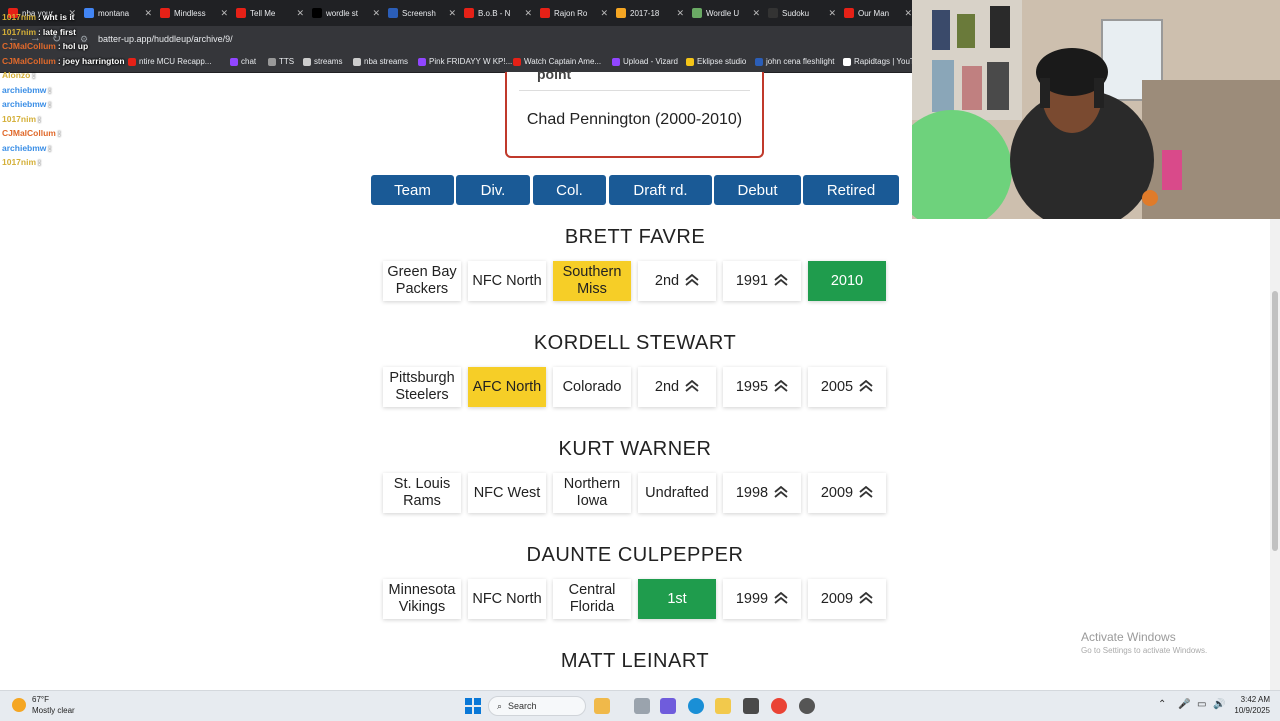 Image resolution: width=1280 pixels, height=721 pixels. I want to click on windows-start-icon, so click(473, 706).